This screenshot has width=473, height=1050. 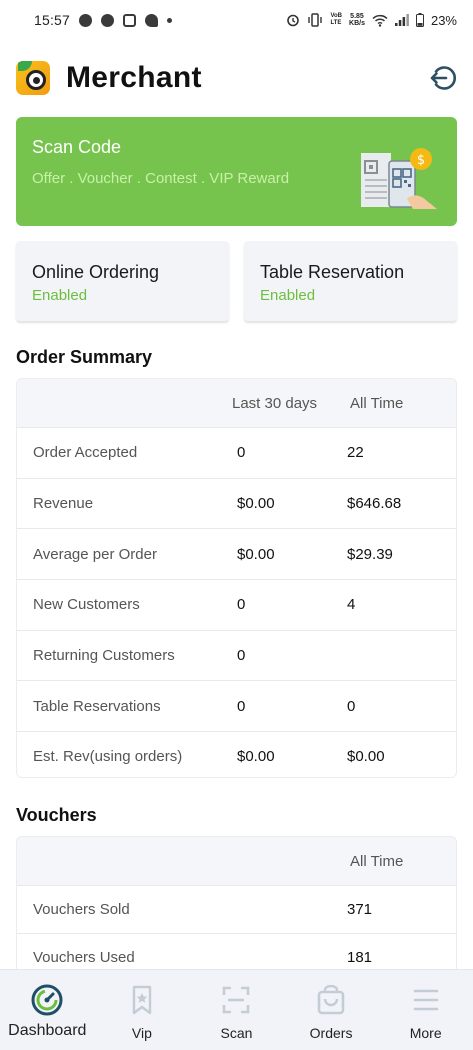 What do you see at coordinates (56, 815) in the screenshot?
I see `vouchers-heading: Vouchers` at bounding box center [56, 815].